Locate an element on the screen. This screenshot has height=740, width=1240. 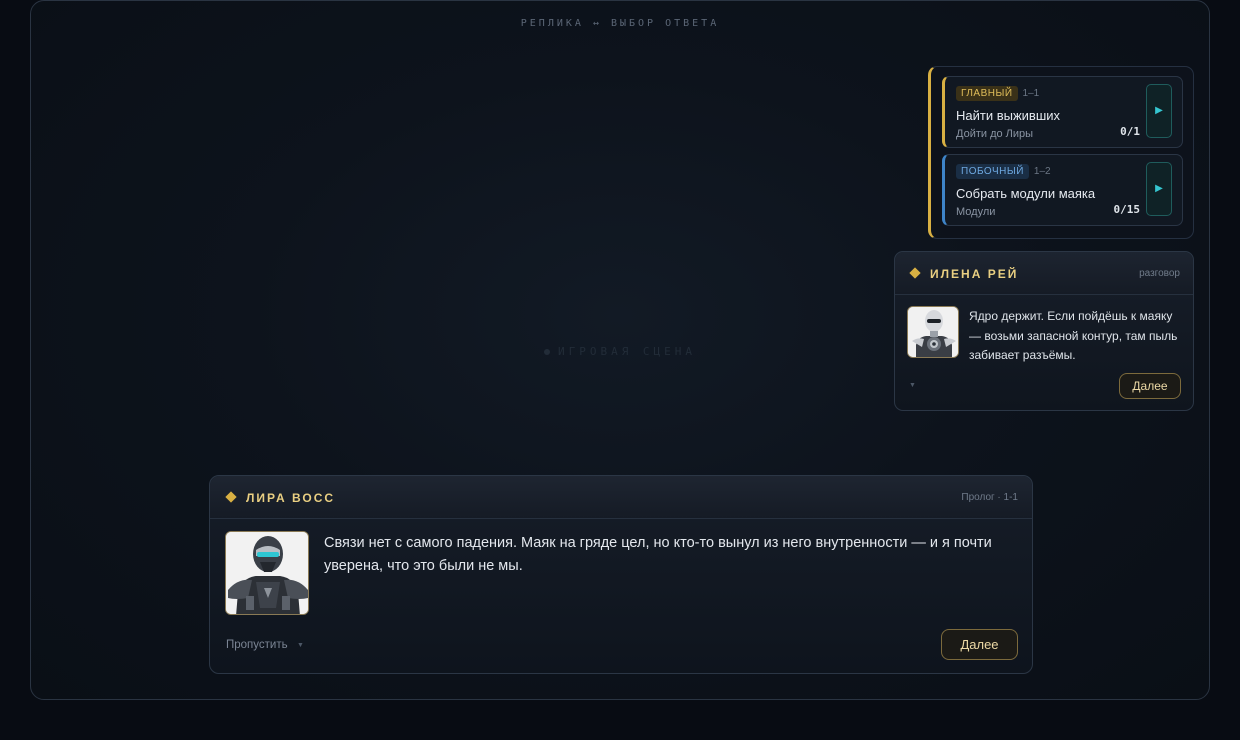
npc-dialog-header: ИЛЕНА РЕЙ разговор is located at coordinates (1044, 273).